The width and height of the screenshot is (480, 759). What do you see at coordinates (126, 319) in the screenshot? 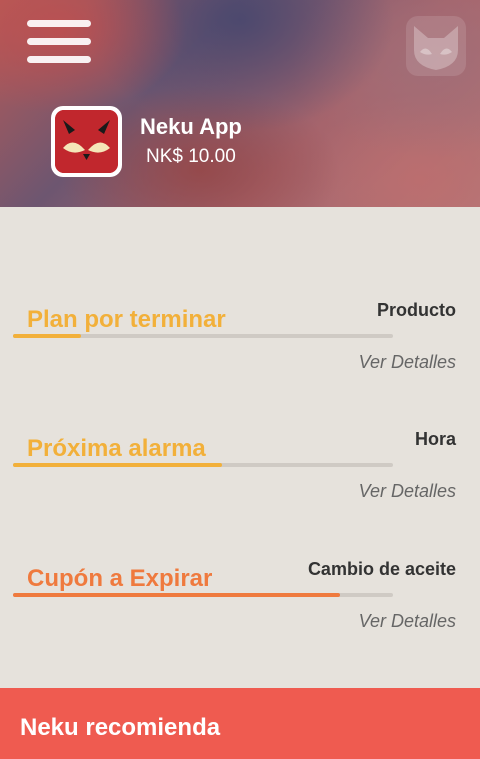
I see `section-title: Plan por terminar` at bounding box center [126, 319].